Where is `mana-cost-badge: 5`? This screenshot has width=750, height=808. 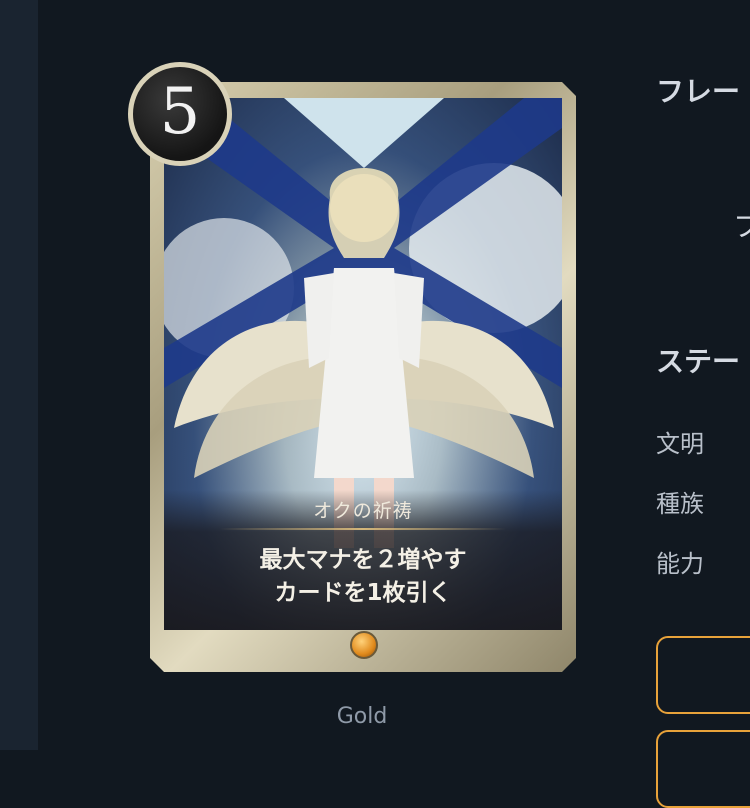 mana-cost-badge: 5 is located at coordinates (180, 114).